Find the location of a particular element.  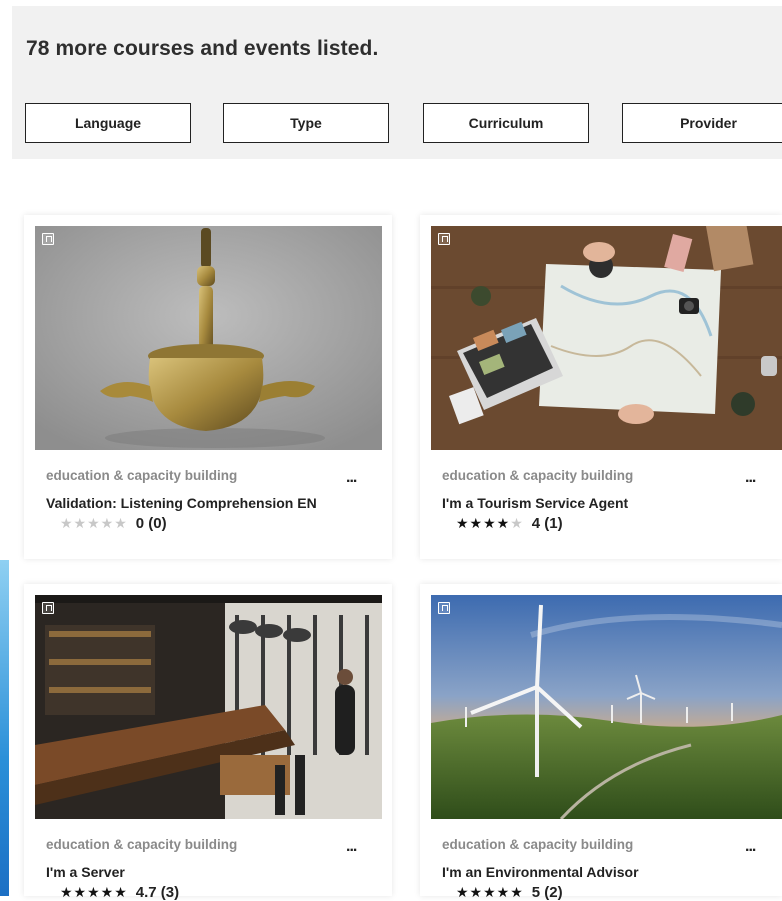

card-title: I'm an Environmental Advisor is located at coordinates (540, 872).